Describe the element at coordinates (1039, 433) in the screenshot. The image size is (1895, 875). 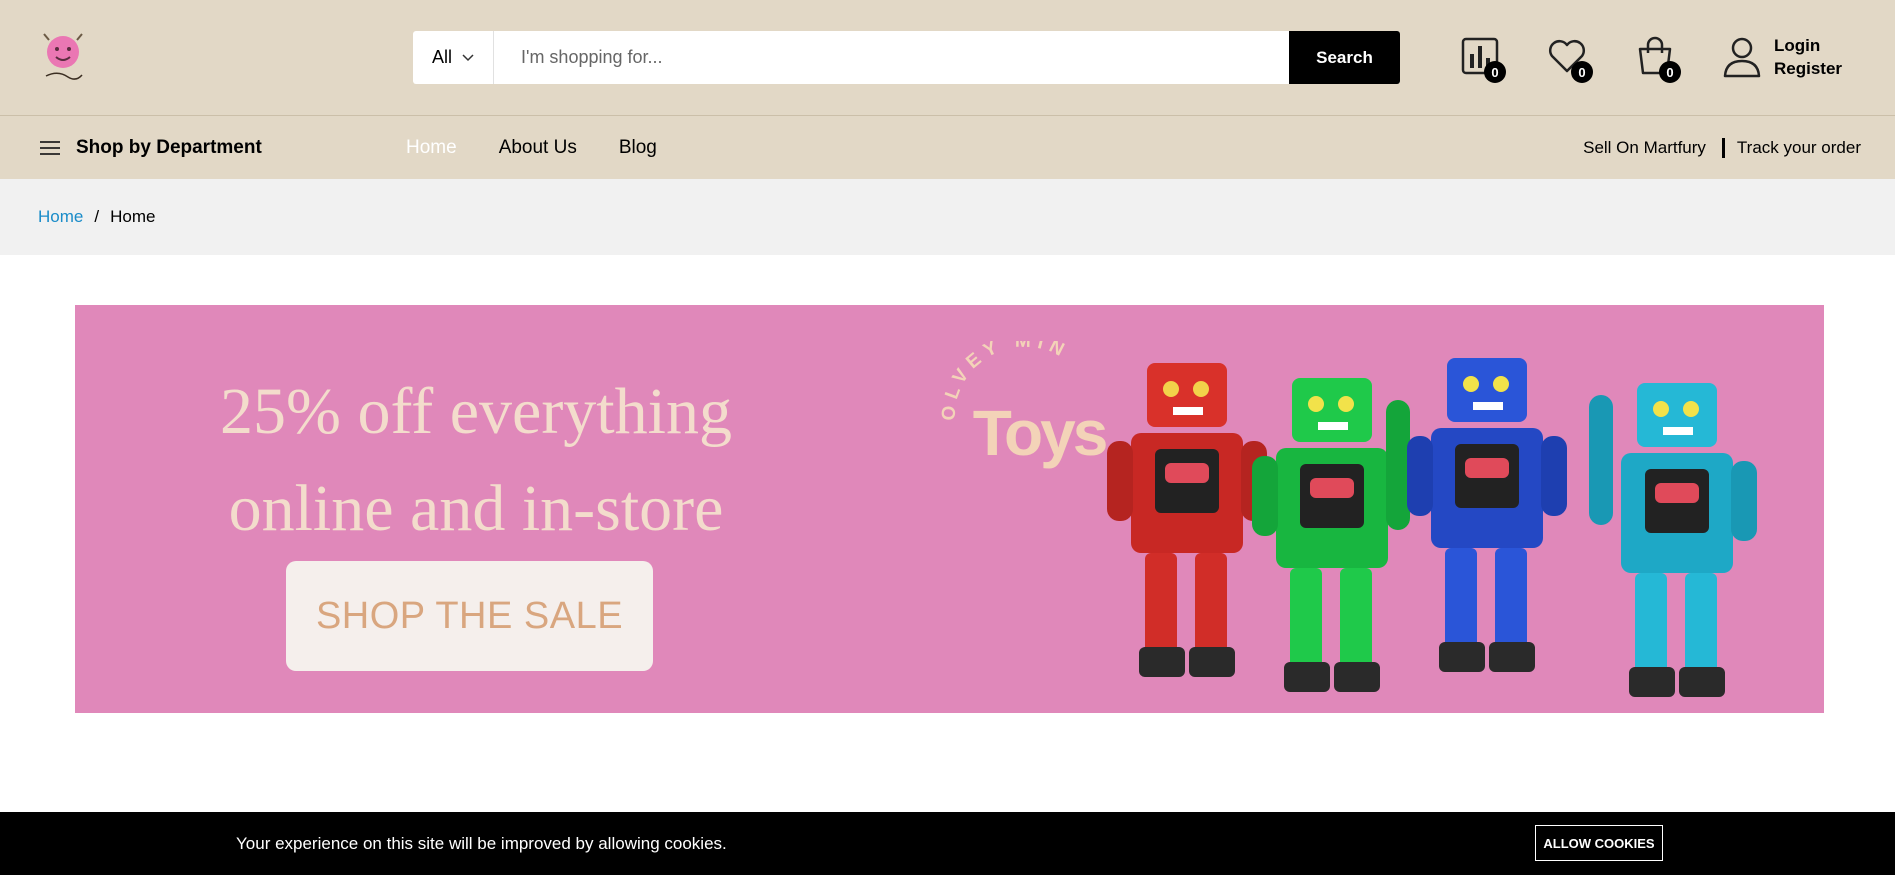
I see `brand-name-text: Toys` at that location.